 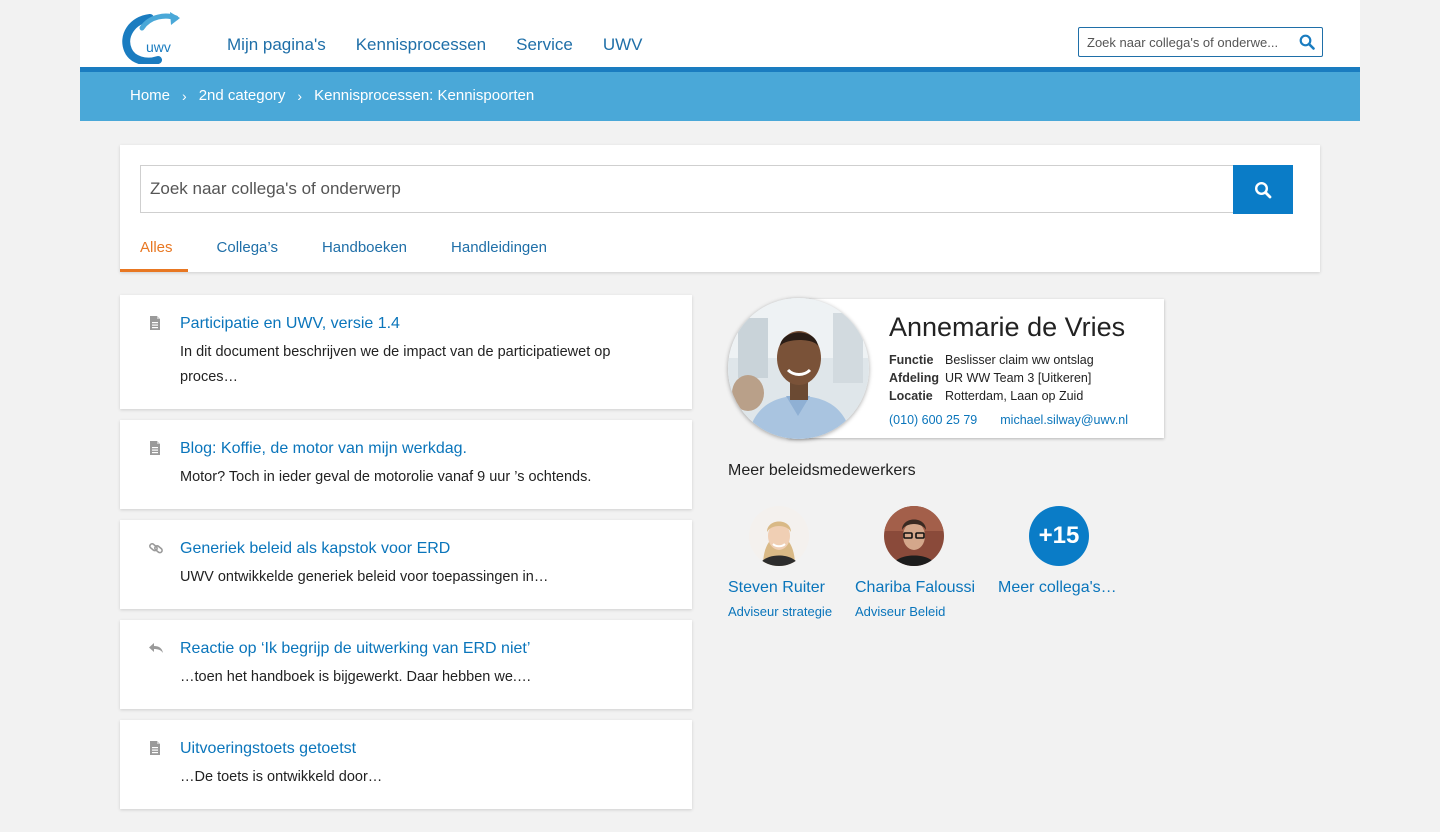 What do you see at coordinates (421, 45) in the screenshot?
I see `nav-kennisprocessen: Kennisprocessen` at bounding box center [421, 45].